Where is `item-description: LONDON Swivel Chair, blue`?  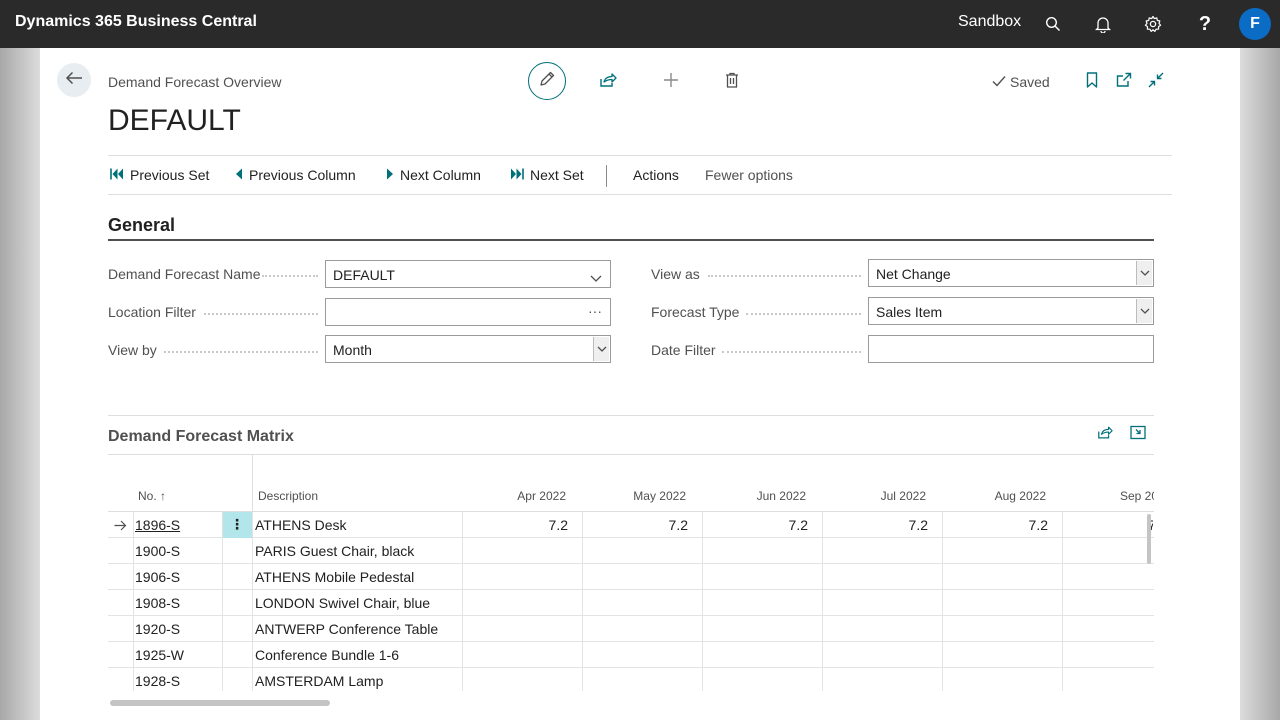 item-description: LONDON Swivel Chair, blue is located at coordinates (357, 603).